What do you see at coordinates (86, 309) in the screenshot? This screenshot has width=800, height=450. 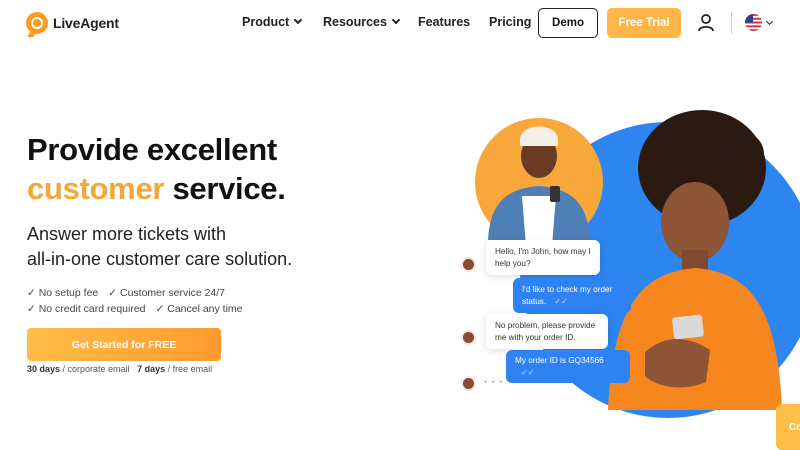 I see `check-item: ✓ No credit card required` at bounding box center [86, 309].